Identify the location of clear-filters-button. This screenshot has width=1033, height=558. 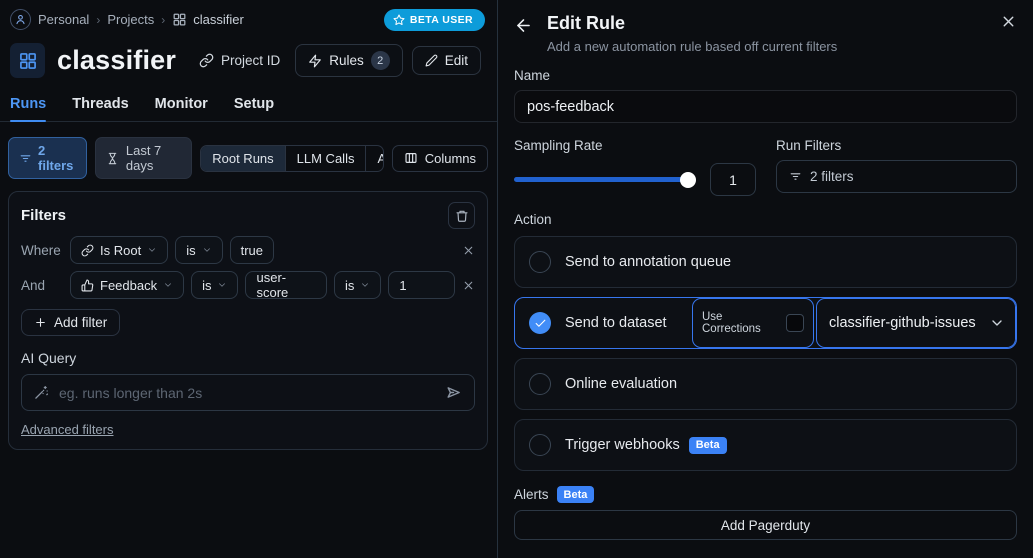
(461, 215).